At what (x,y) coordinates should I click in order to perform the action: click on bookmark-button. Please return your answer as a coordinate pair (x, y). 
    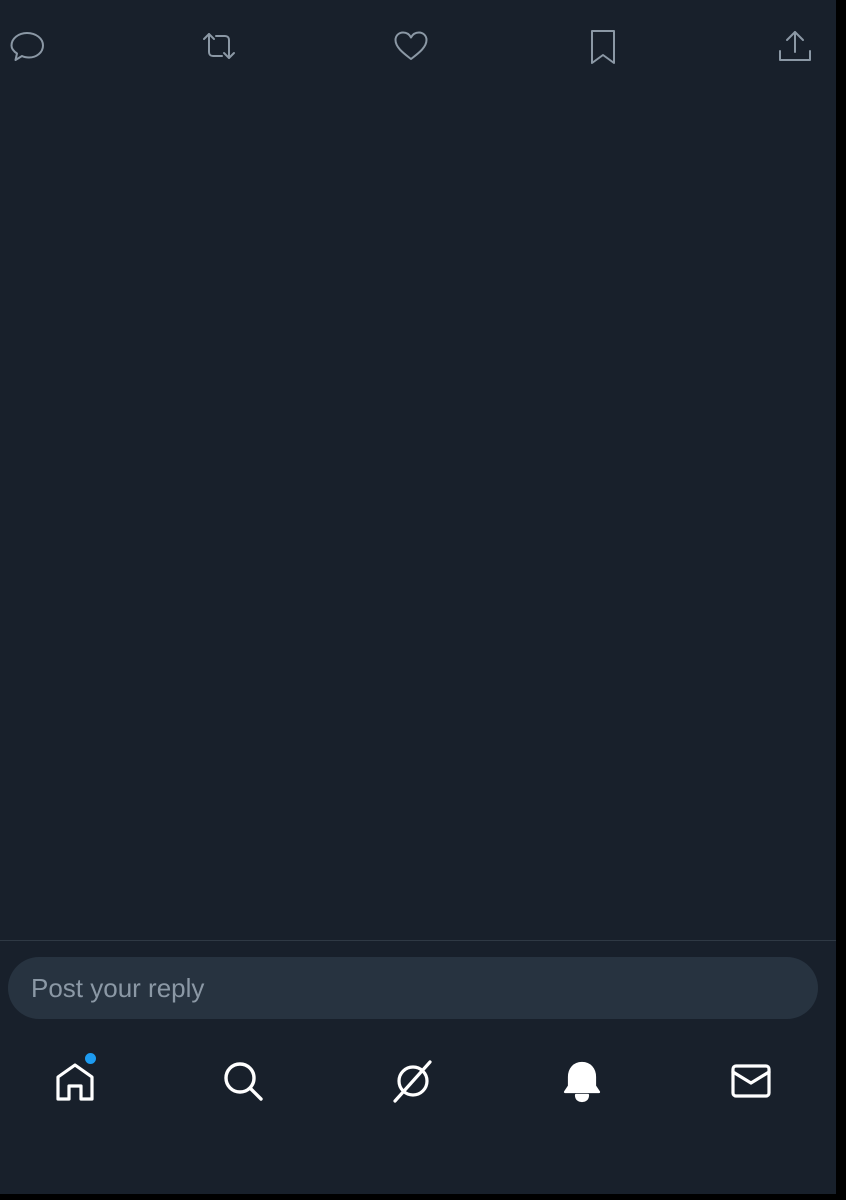
    Looking at the image, I should click on (603, 46).